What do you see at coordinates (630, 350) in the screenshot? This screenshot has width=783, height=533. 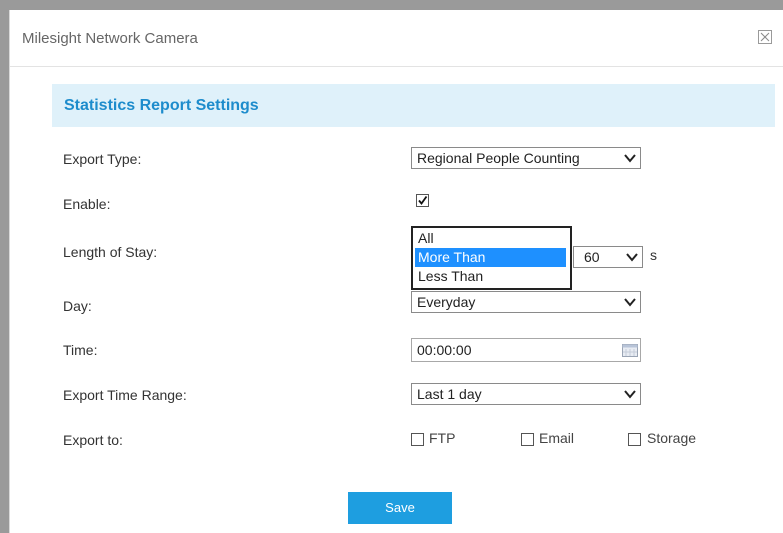 I see `calendar-icon` at bounding box center [630, 350].